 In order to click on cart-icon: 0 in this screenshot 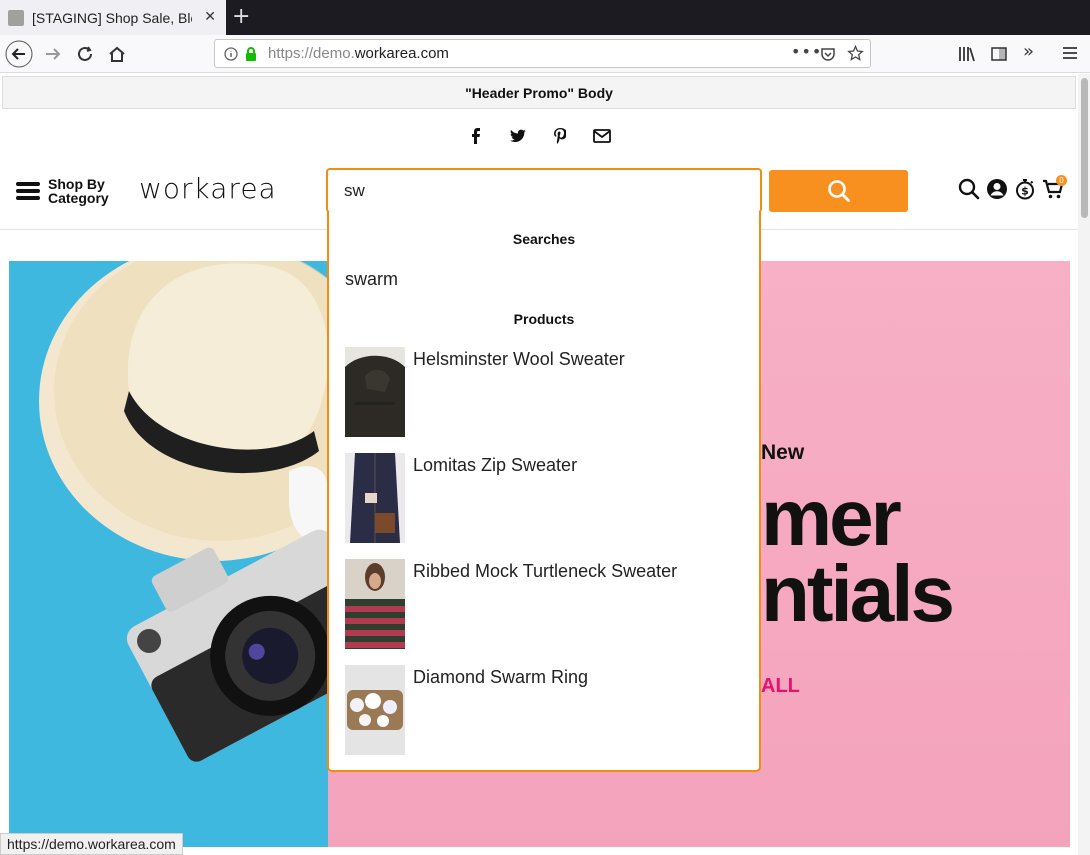, I will do `click(1054, 187)`.